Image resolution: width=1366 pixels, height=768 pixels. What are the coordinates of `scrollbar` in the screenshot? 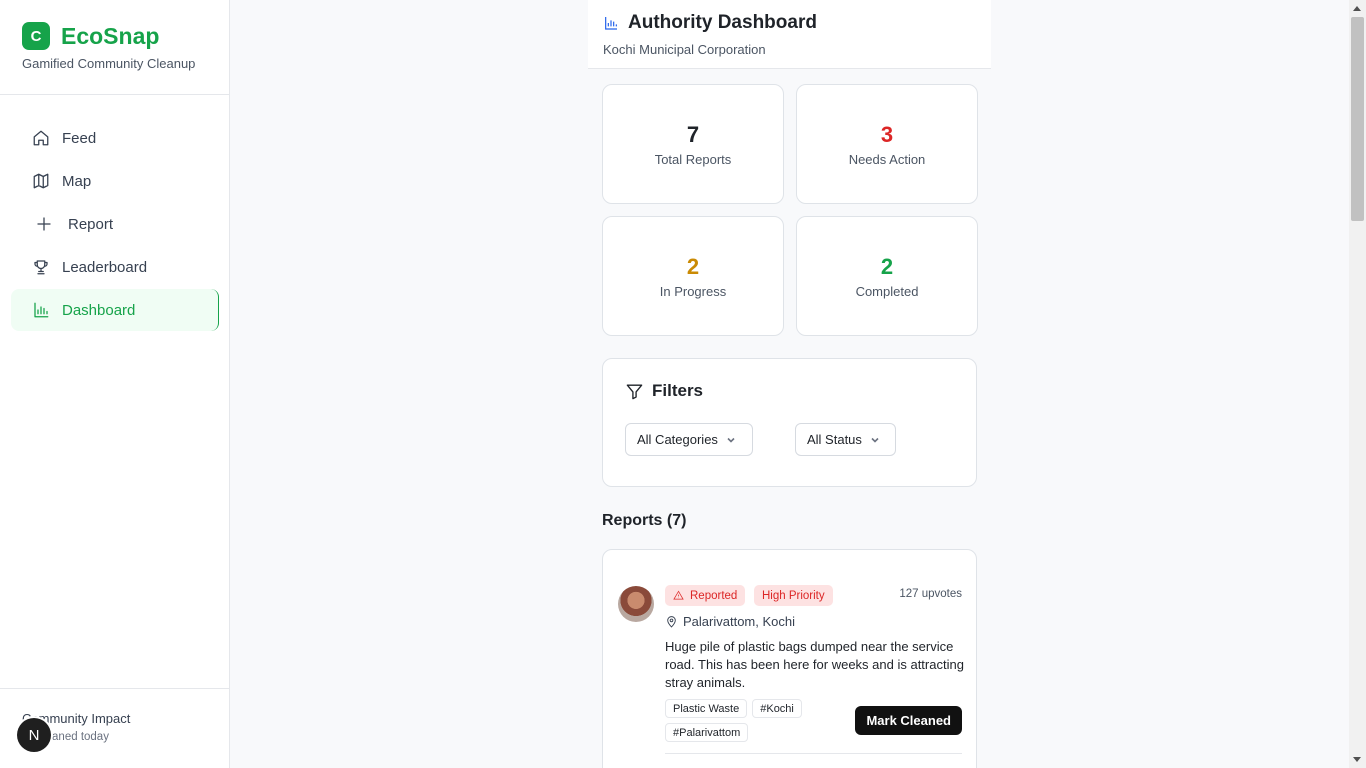 It's located at (1357, 384).